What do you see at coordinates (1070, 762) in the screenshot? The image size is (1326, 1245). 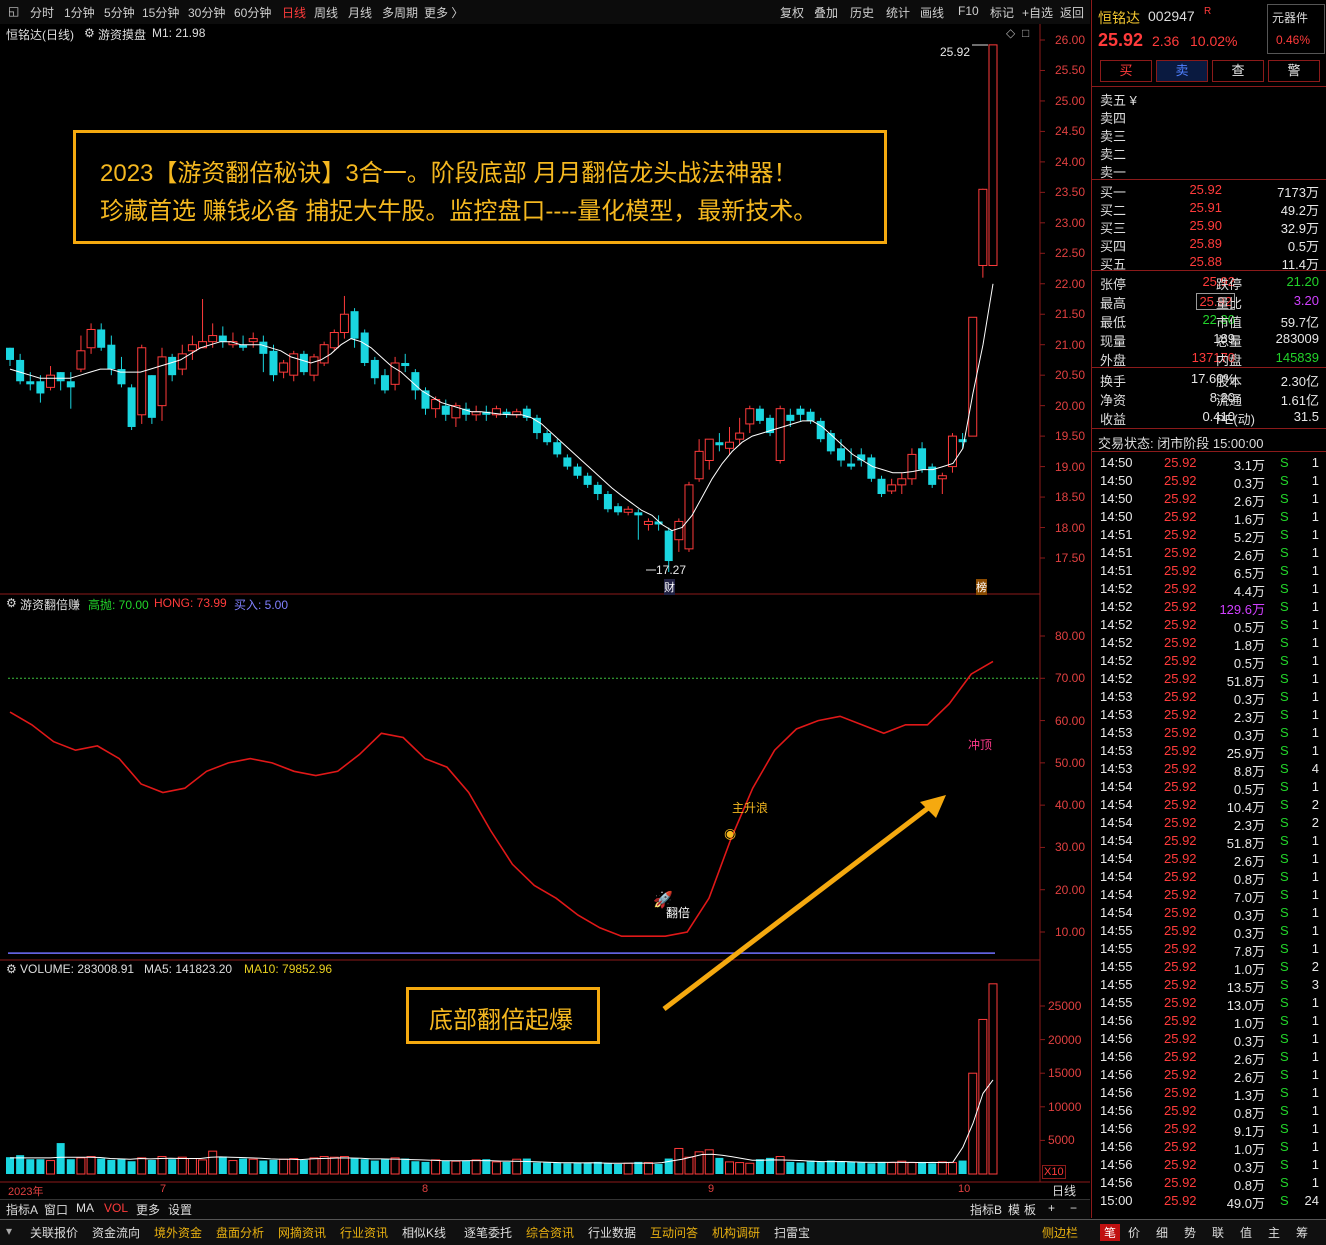 I see `osc-tick-label: 50.00` at bounding box center [1070, 762].